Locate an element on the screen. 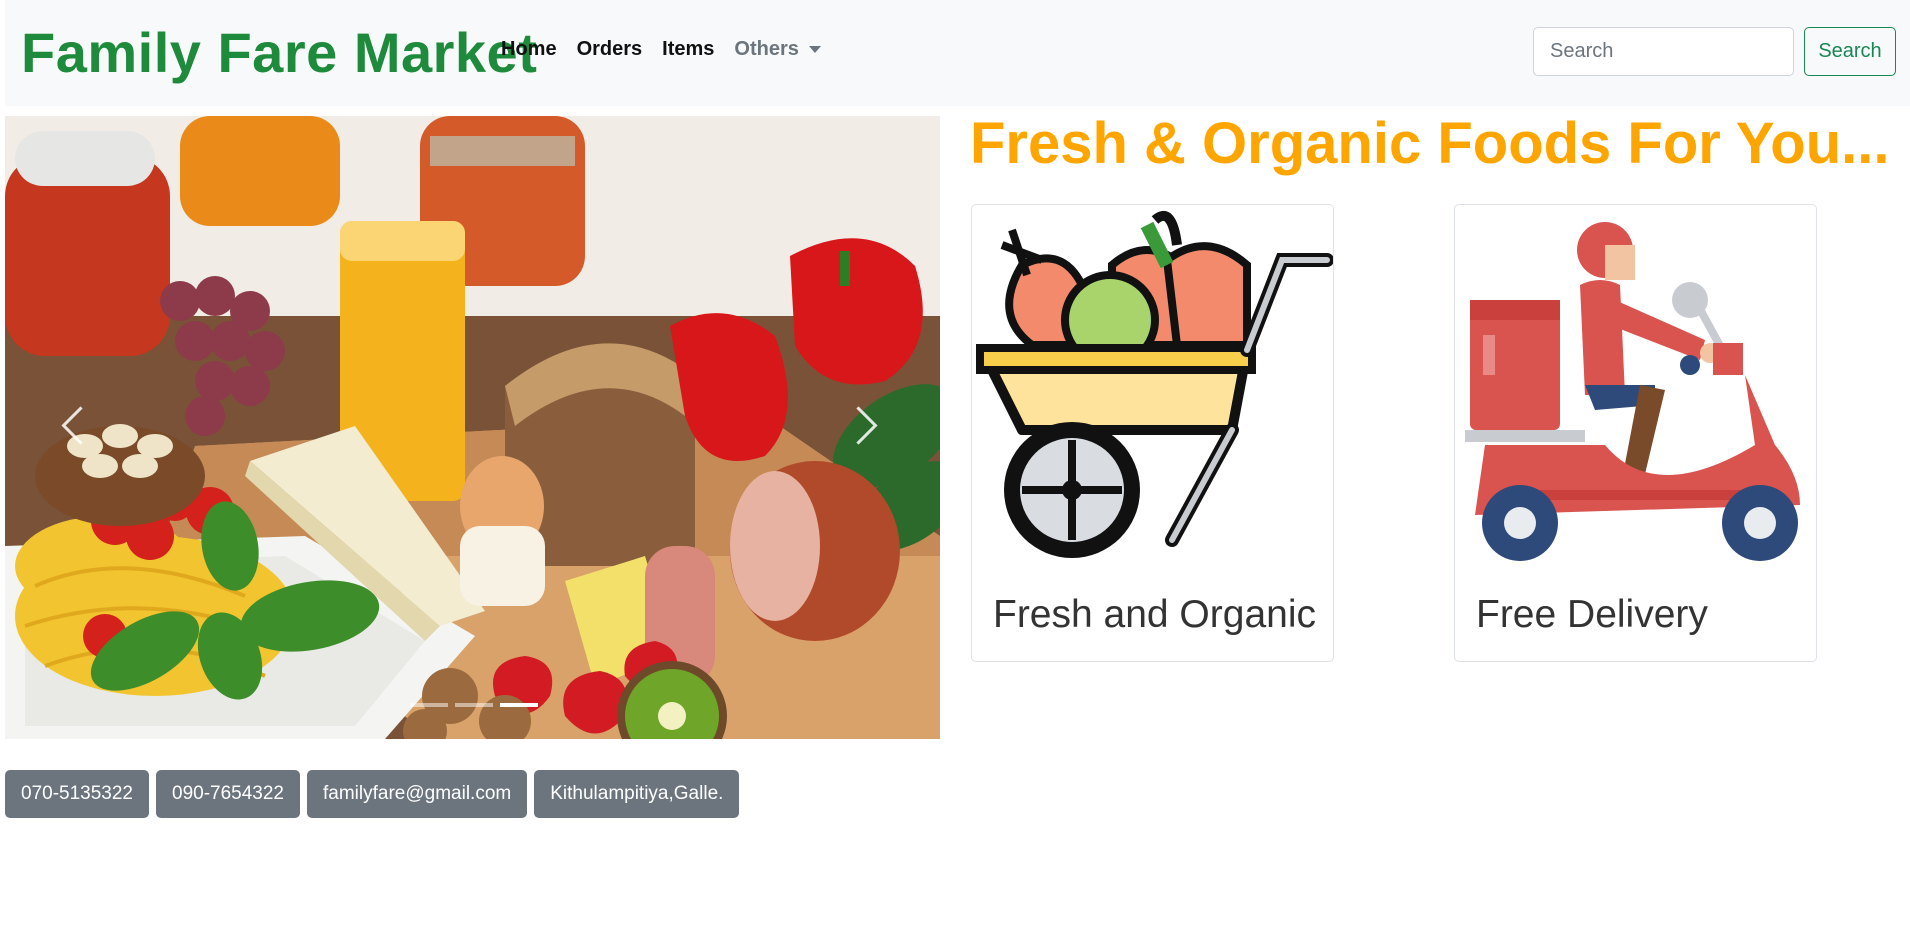  carousel-prev-button is located at coordinates (75, 426).